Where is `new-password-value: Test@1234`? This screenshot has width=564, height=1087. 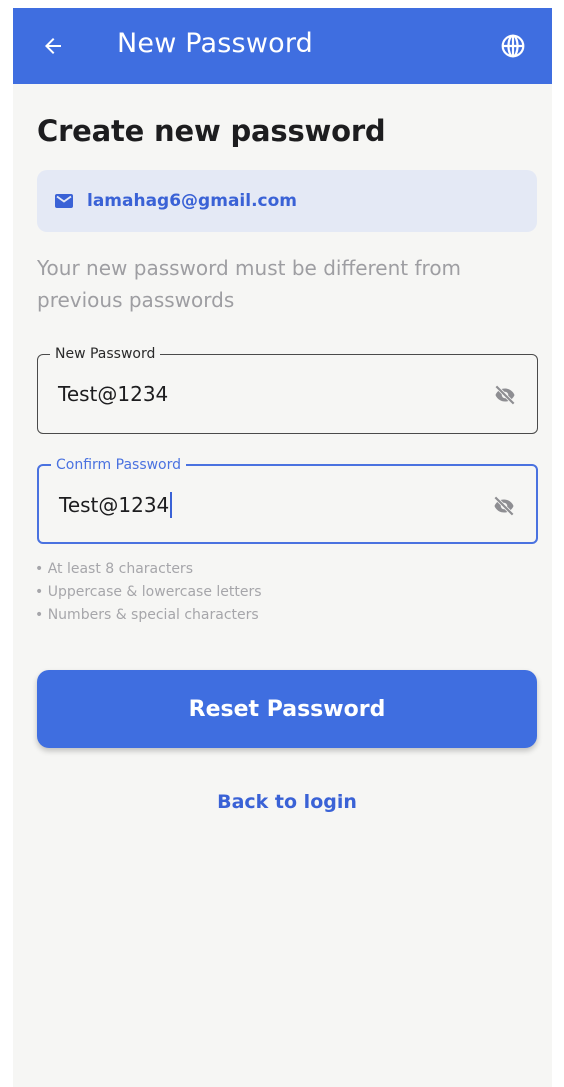 new-password-value: Test@1234 is located at coordinates (113, 394).